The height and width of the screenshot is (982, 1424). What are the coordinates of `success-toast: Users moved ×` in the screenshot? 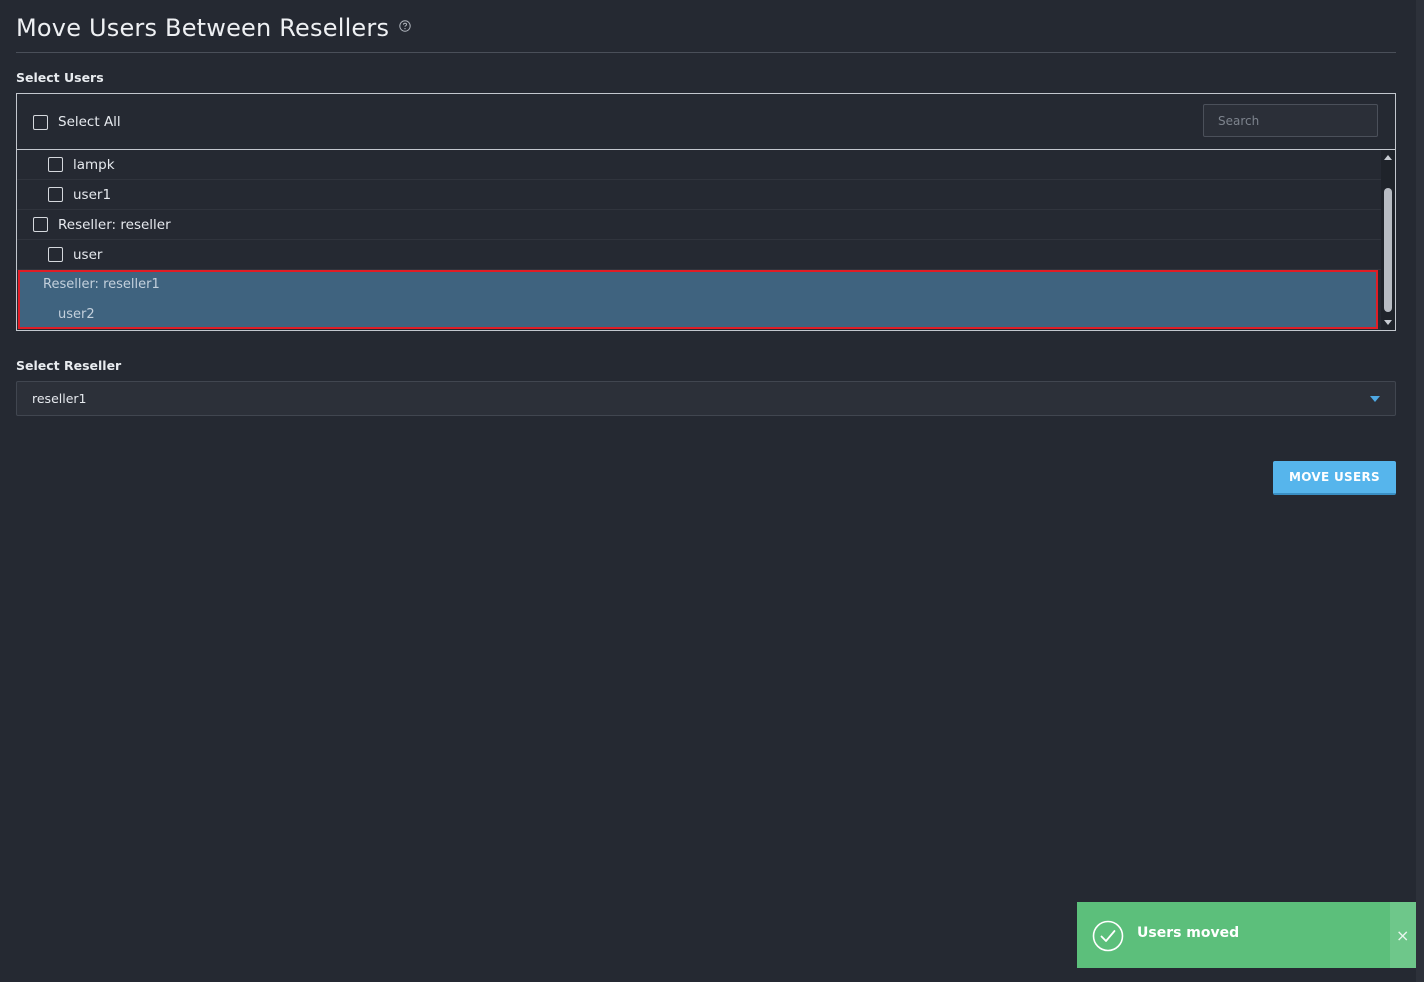 It's located at (1246, 935).